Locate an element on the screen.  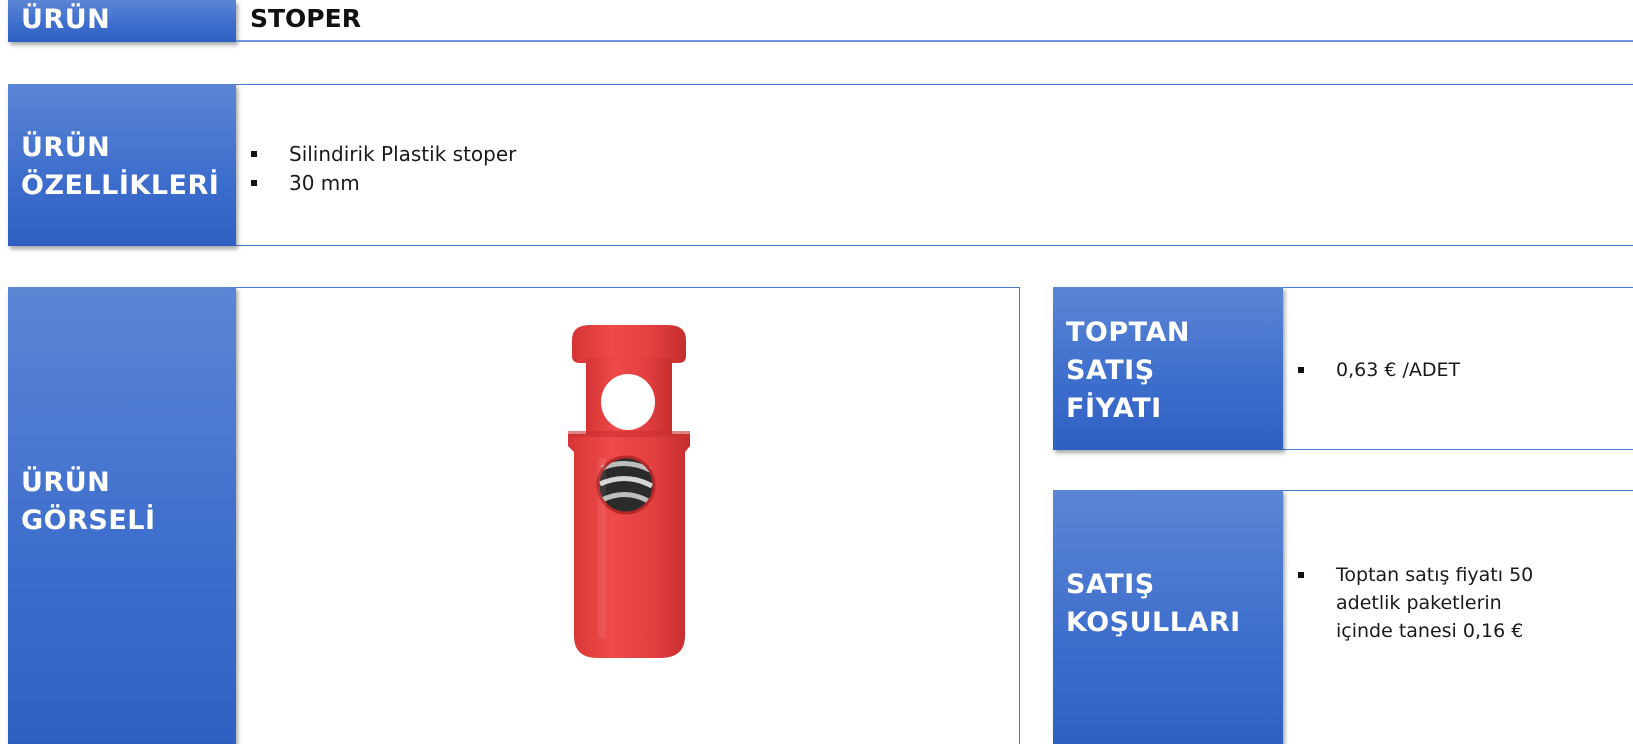
sale-terms-label: SATIŞ KOŞULLARI is located at coordinates (1168, 617).